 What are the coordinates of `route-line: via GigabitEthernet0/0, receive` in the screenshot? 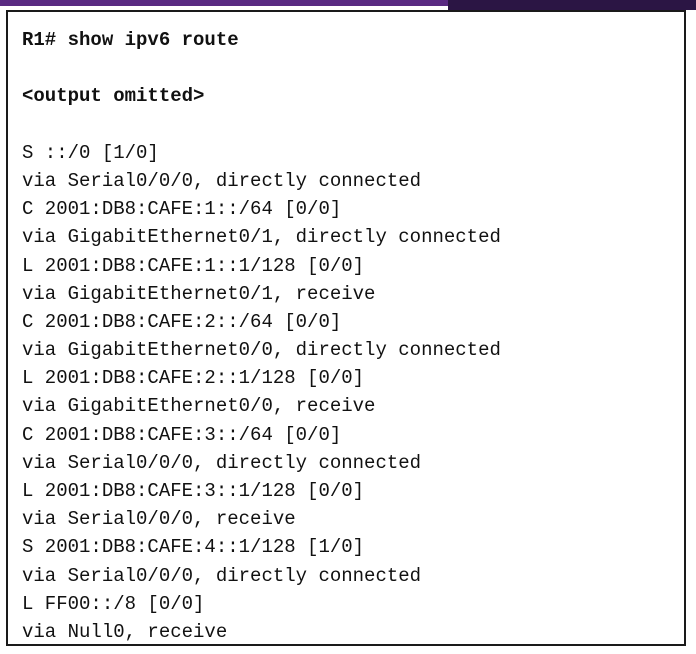 It's located at (199, 406).